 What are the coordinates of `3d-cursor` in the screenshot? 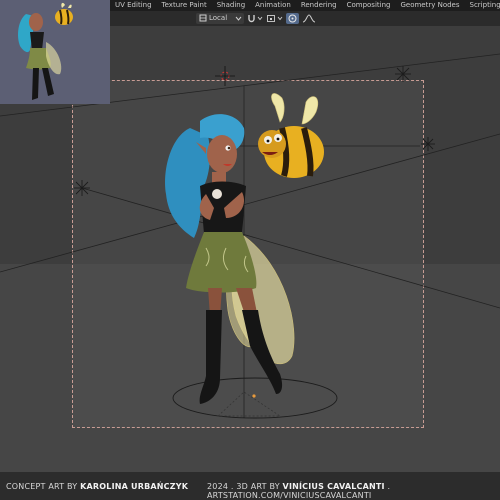 It's located at (225, 76).